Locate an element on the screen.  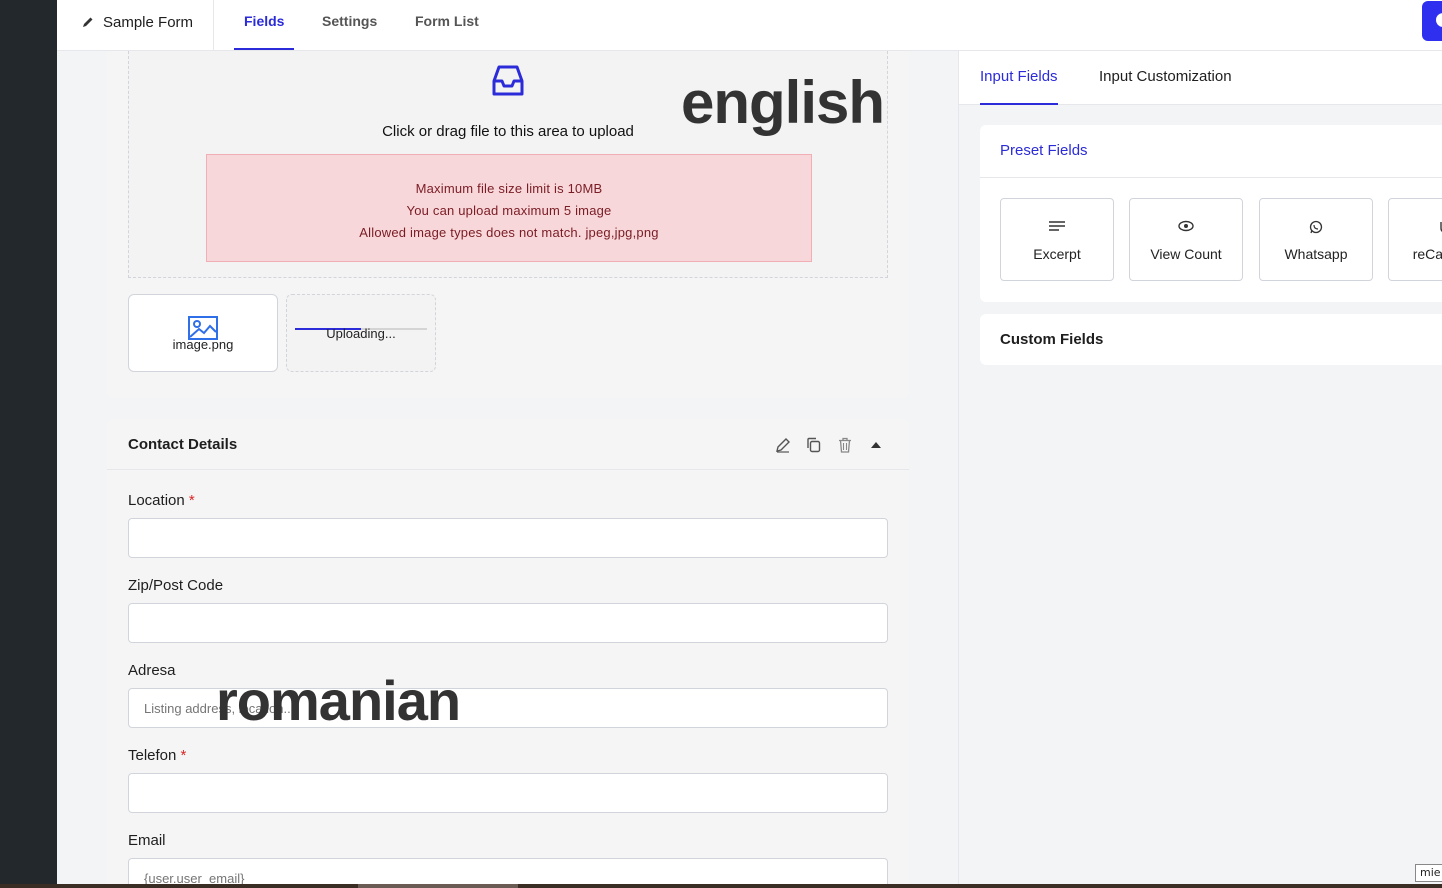
preset-label: Excerpt is located at coordinates (1057, 254).